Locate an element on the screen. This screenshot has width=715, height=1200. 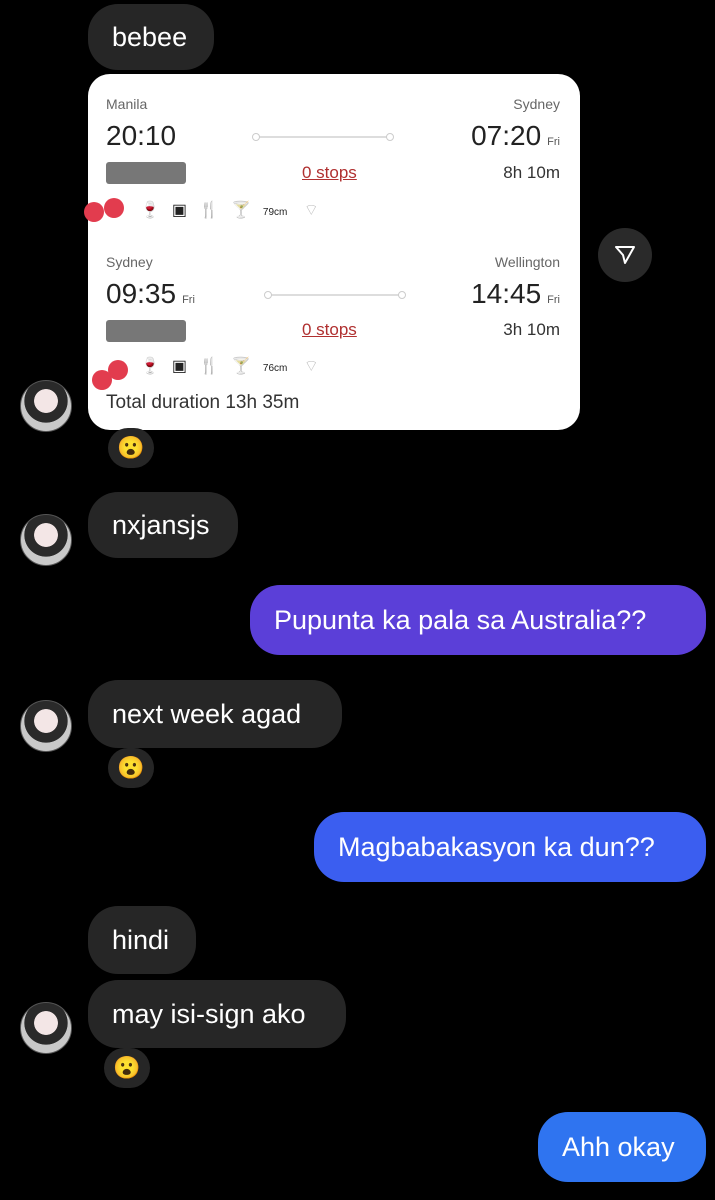
amenities-row: 🍷▣🍴🍸79cm ⌔ is located at coordinates (235, 210).